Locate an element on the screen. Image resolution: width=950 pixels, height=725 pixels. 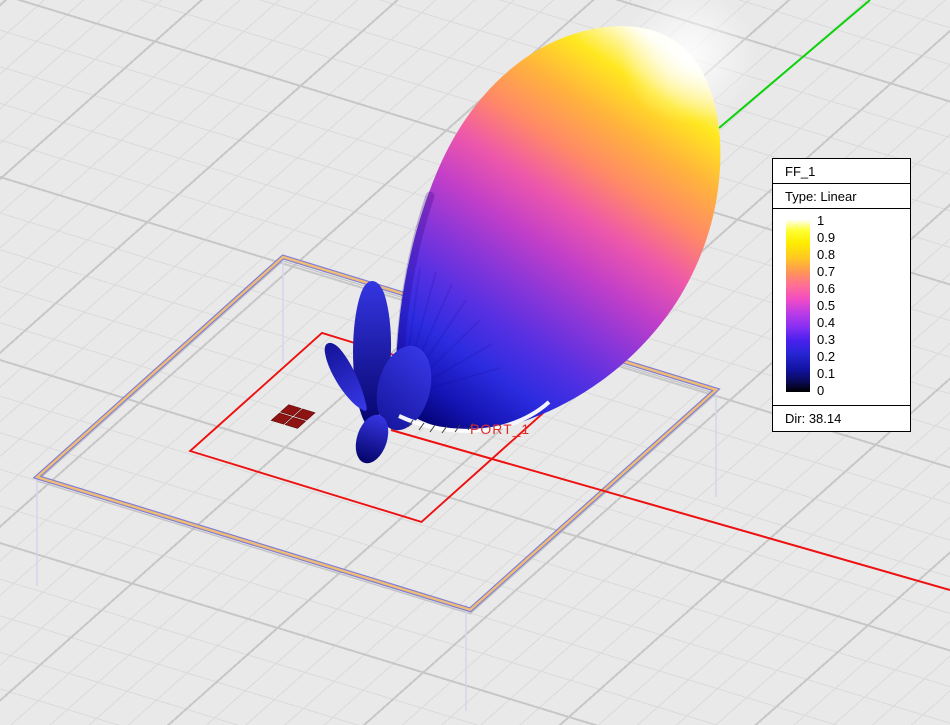
legend-type-row: Type: Linear is located at coordinates (841, 196).